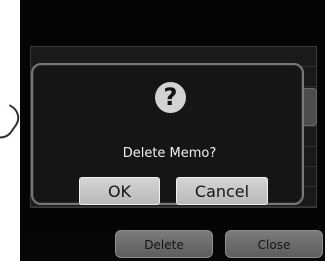 This screenshot has width=325, height=261. Describe the element at coordinates (185, 16) in the screenshot. I see `screen-title` at that location.